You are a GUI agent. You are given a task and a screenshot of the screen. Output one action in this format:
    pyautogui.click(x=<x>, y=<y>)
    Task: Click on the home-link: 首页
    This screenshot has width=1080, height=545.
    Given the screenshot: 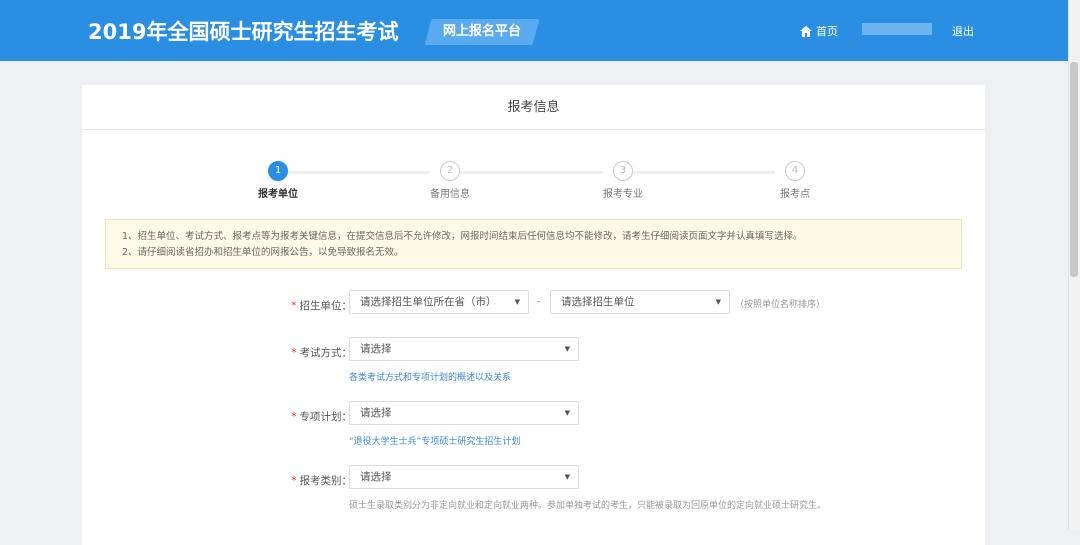 What is the action you would take?
    pyautogui.click(x=819, y=31)
    